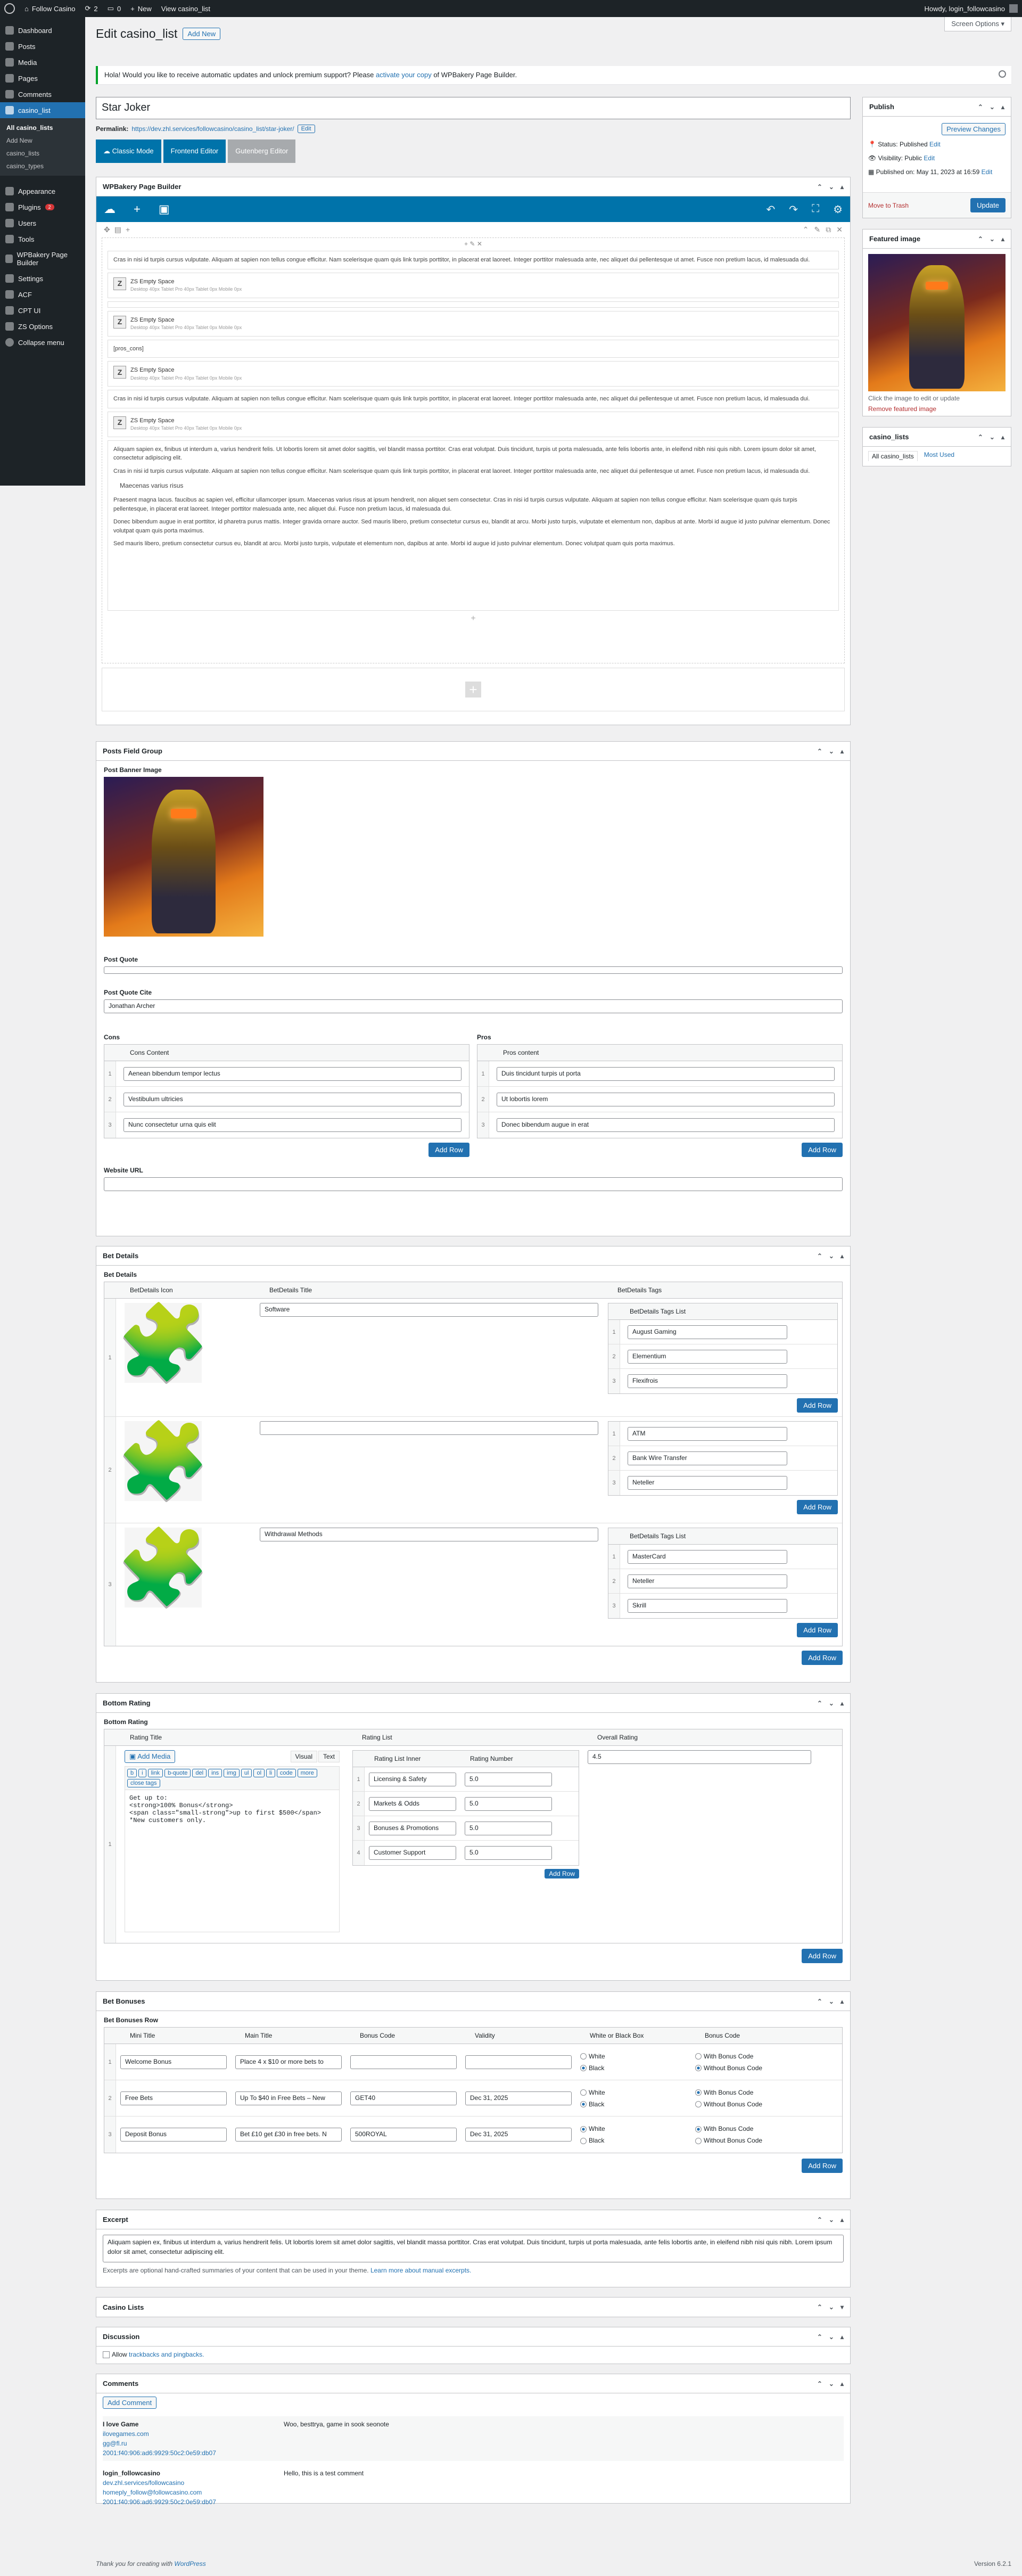  What do you see at coordinates (42, 326) in the screenshot?
I see `menu-zs-options: ZS Options` at bounding box center [42, 326].